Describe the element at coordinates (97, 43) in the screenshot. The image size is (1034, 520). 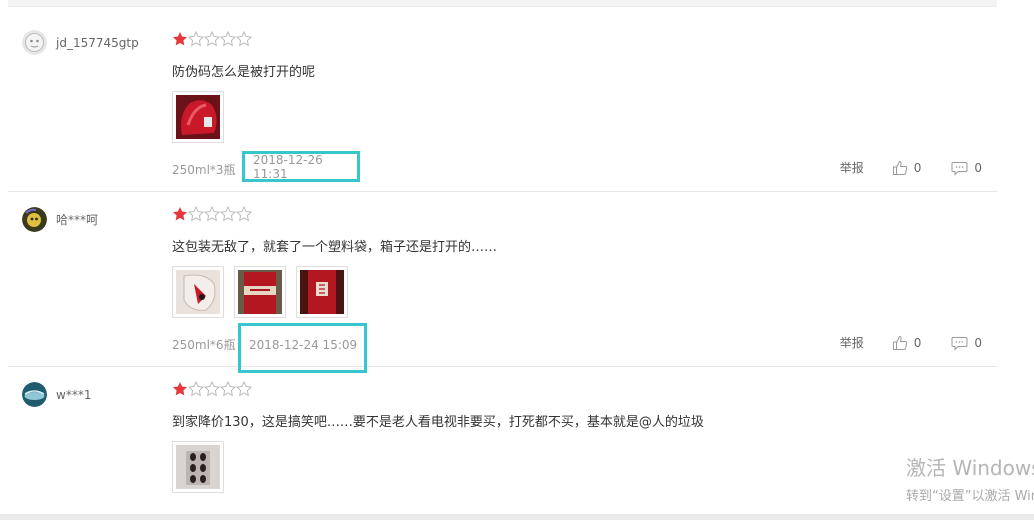
I see `username: jd_157745gtp` at that location.